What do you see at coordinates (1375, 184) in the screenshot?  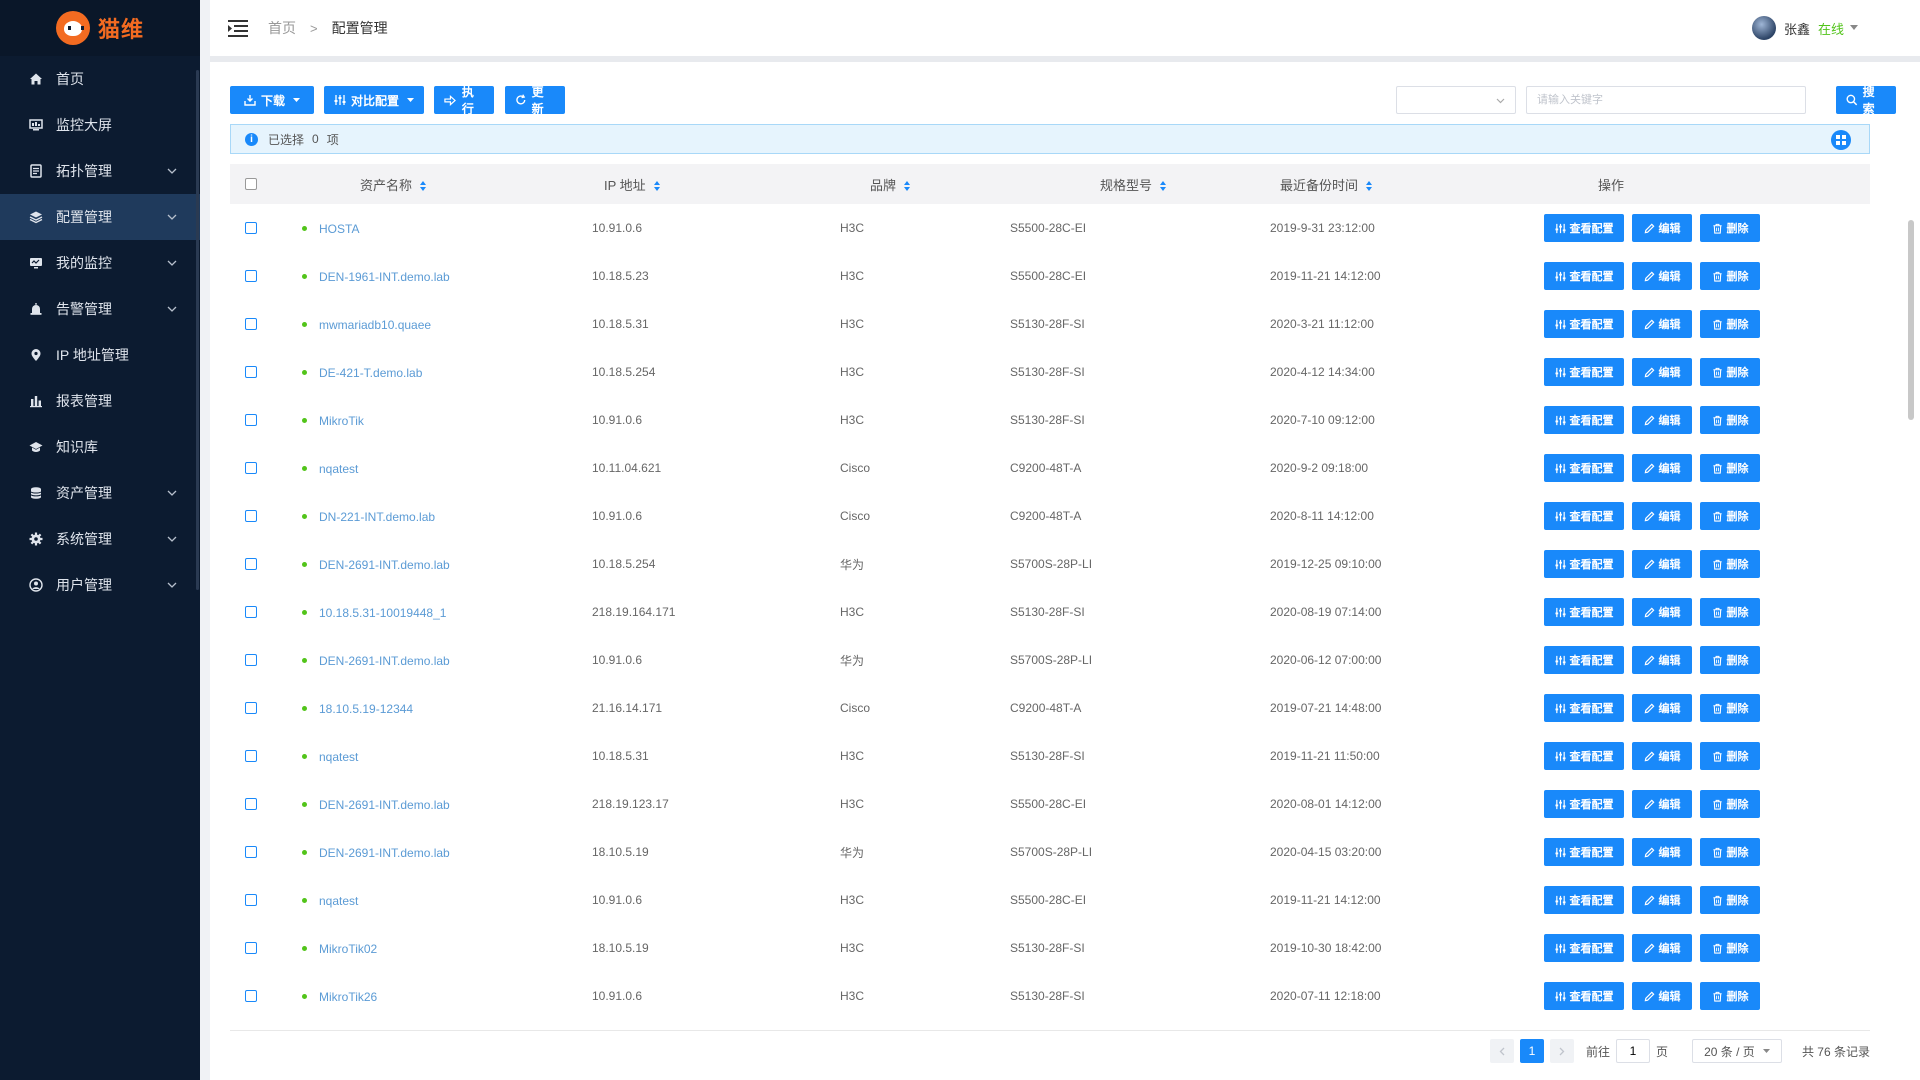 I see `column-header-backup-time: 最近备份时间` at bounding box center [1375, 184].